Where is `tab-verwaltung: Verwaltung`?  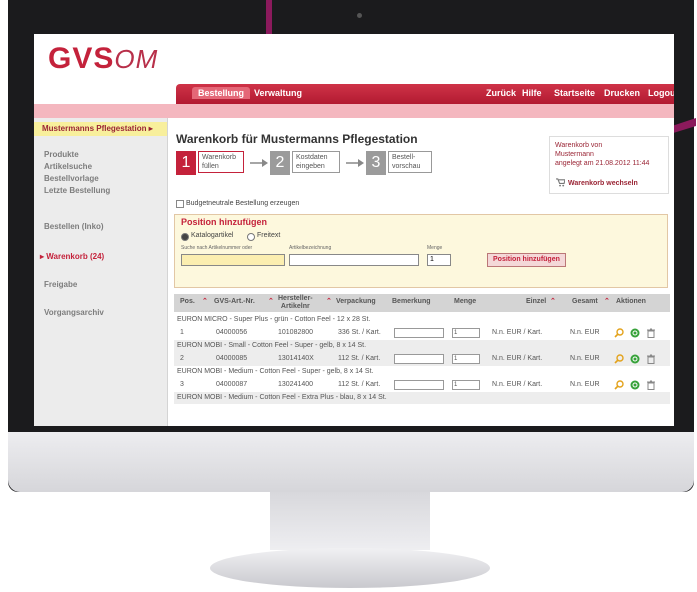 tab-verwaltung: Verwaltung is located at coordinates (278, 93).